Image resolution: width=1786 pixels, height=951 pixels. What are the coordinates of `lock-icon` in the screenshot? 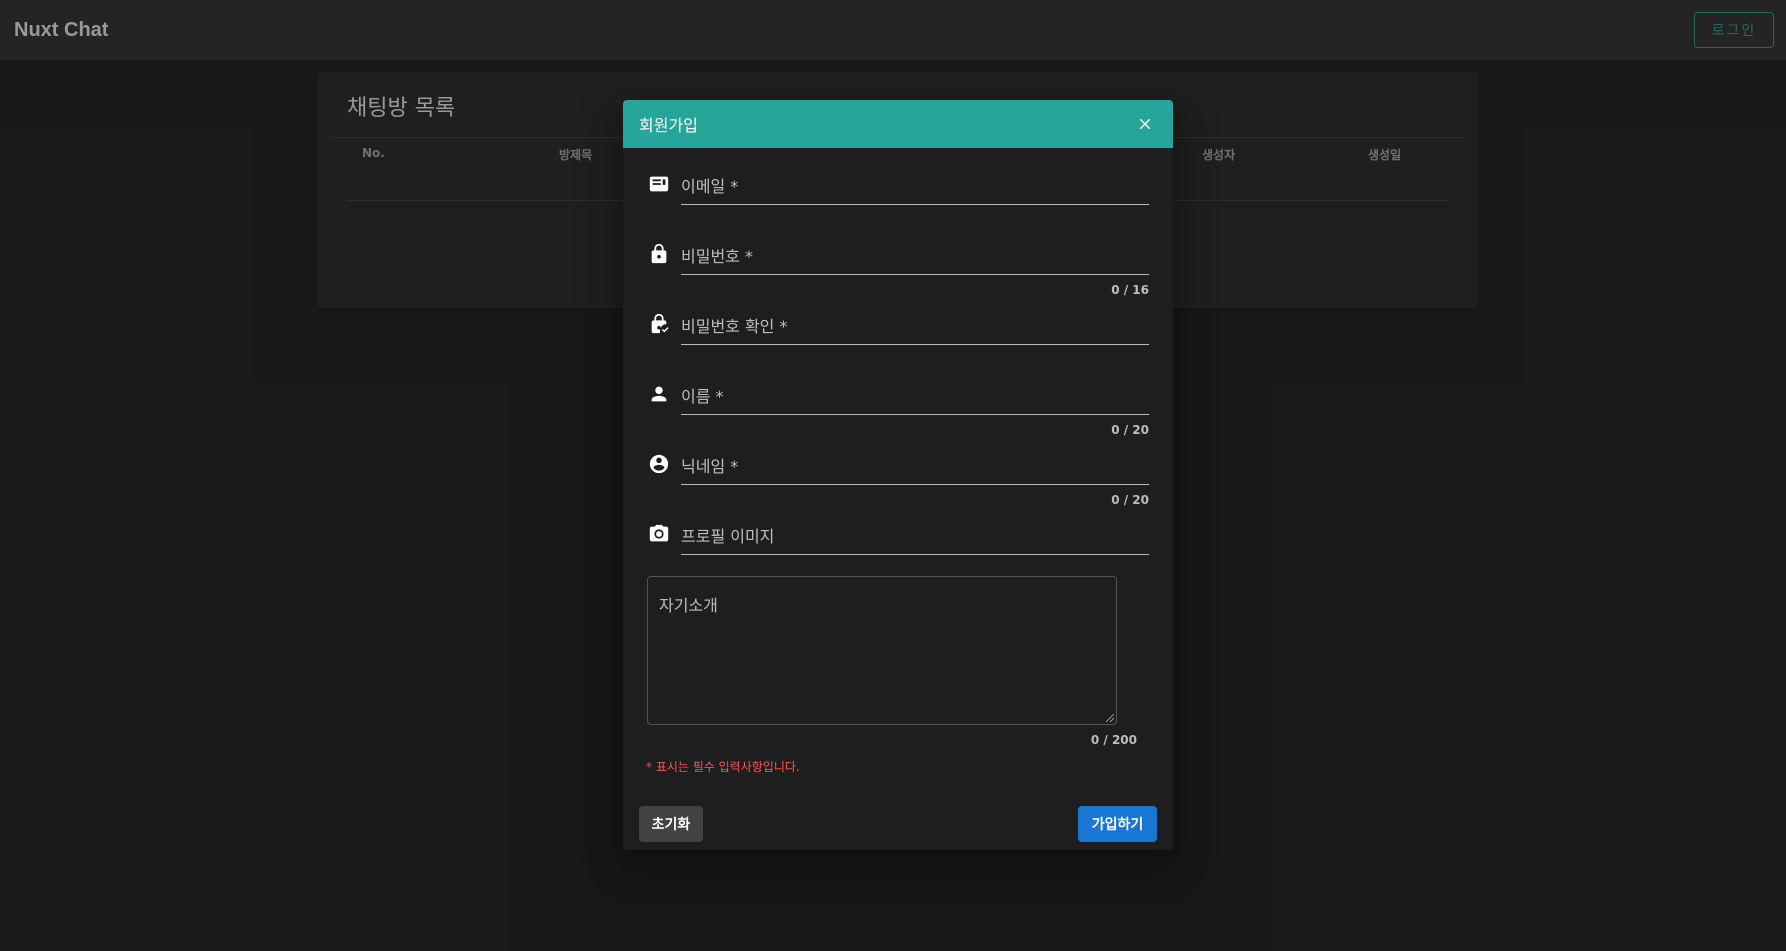 It's located at (659, 254).